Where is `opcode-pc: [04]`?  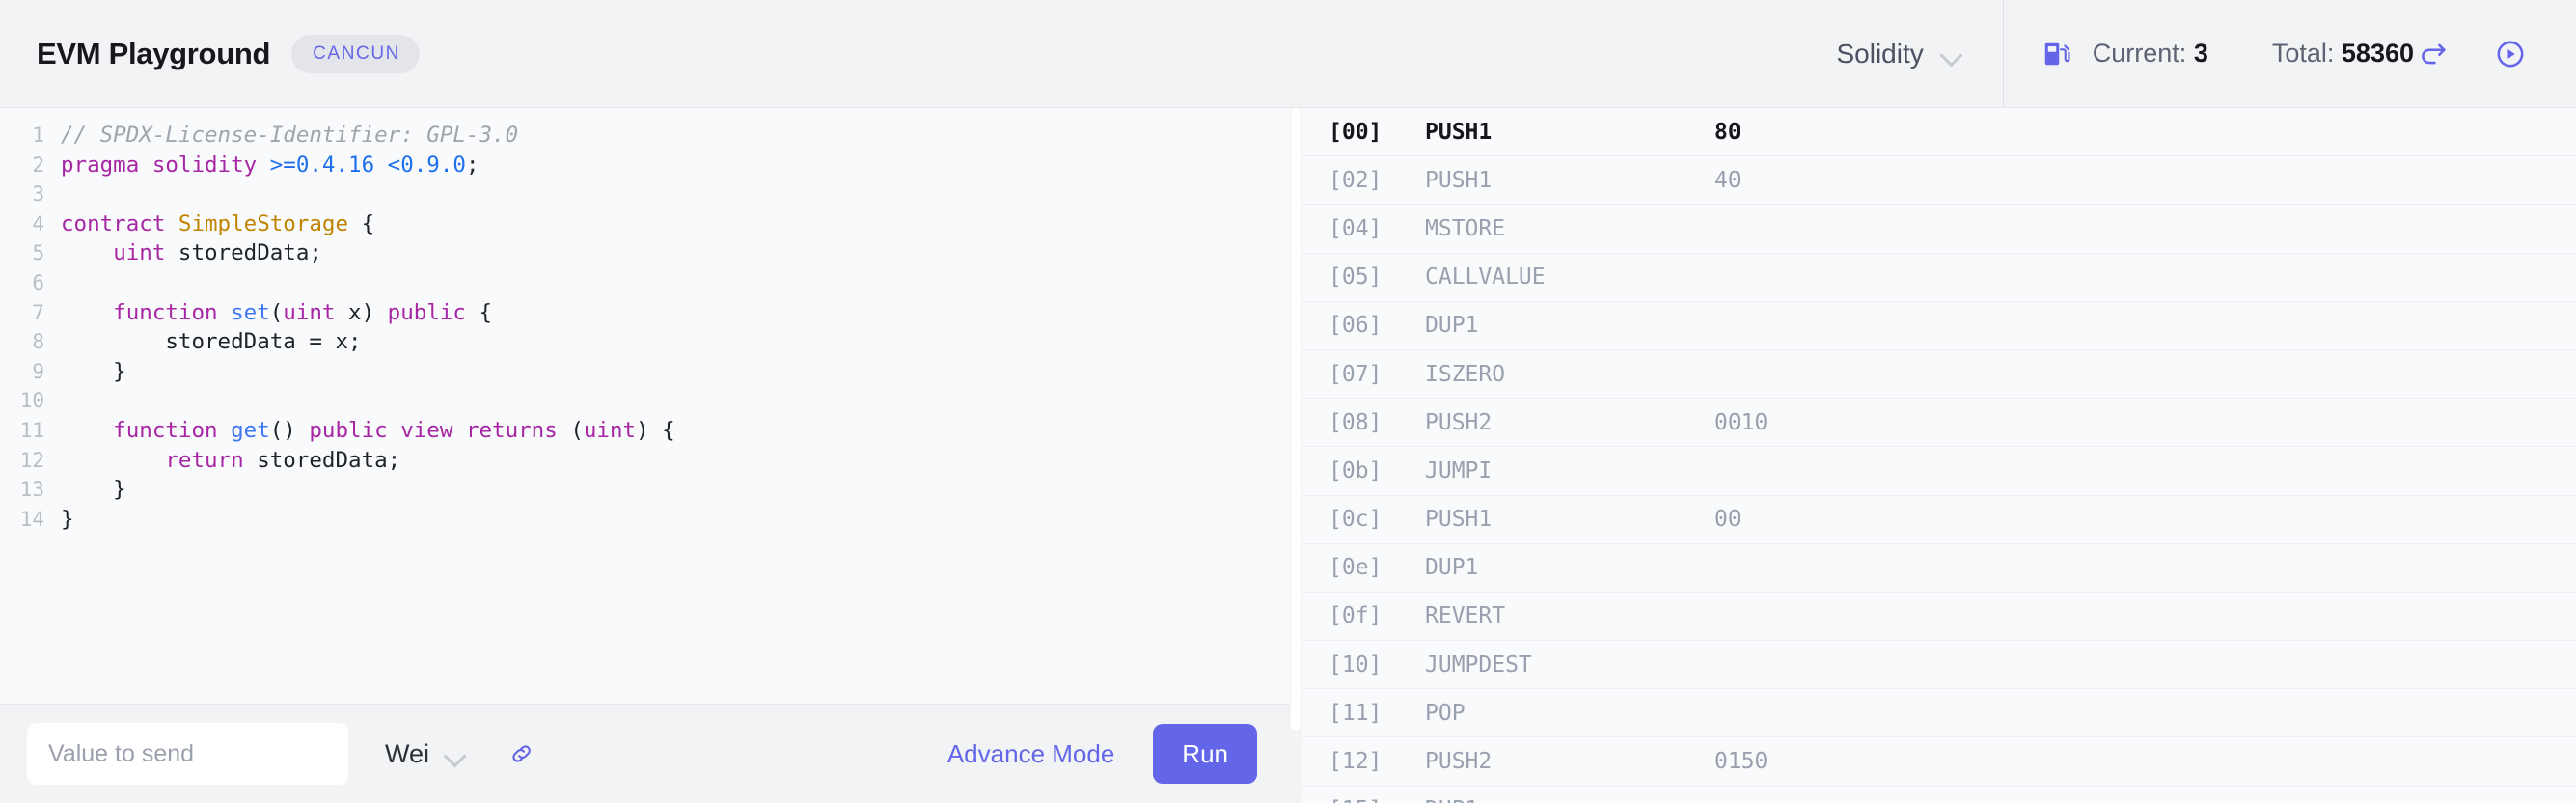 opcode-pc: [04] is located at coordinates (1356, 228).